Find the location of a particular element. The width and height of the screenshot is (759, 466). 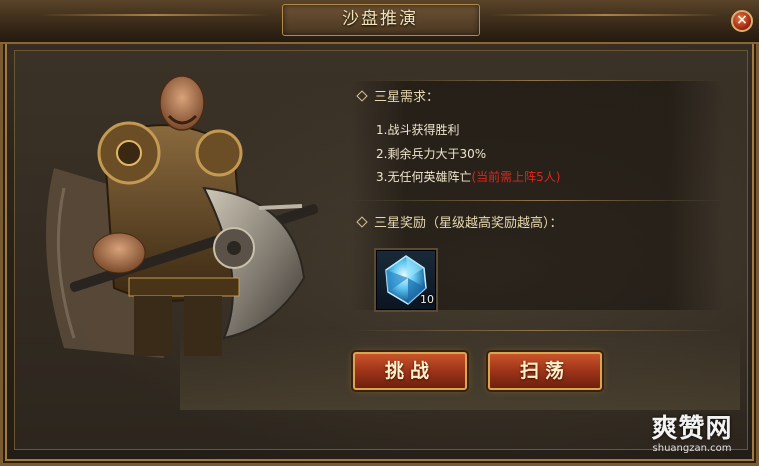

requirement-item: 3.无任何英雄阵亡(当前需上阵5人) is located at coordinates (468, 176).